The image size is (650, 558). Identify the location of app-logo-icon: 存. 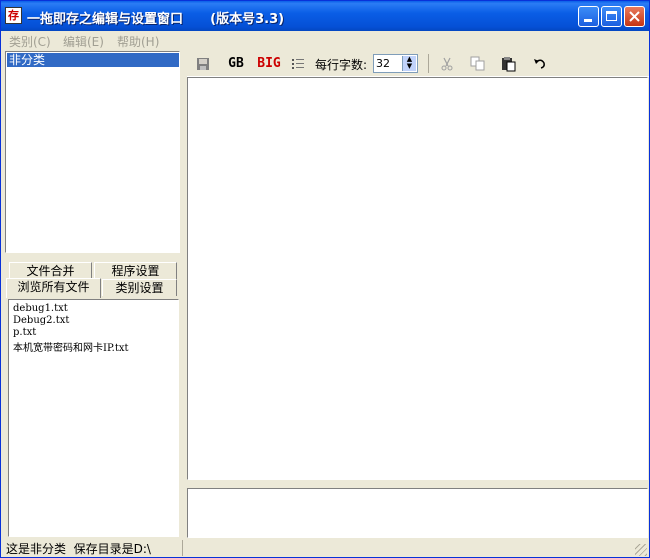
(13, 15).